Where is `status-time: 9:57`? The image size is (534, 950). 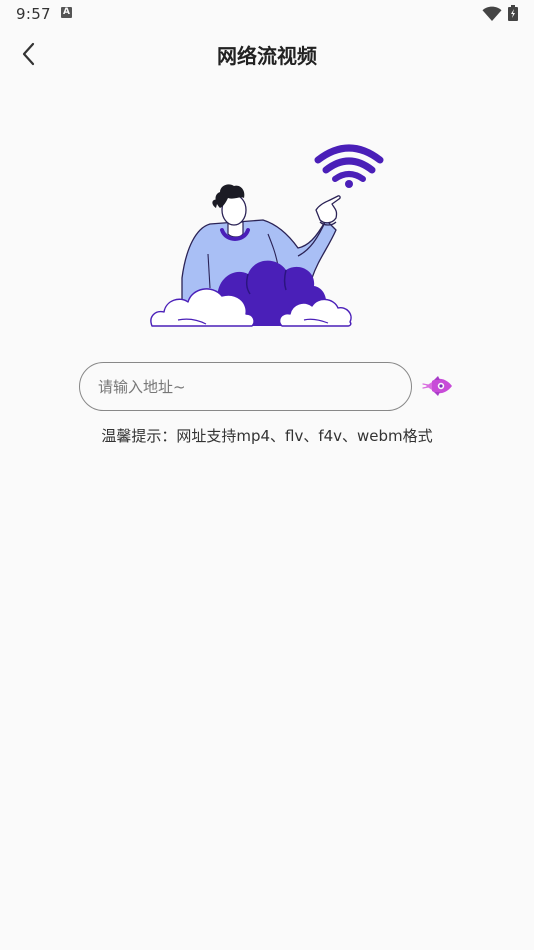 status-time: 9:57 is located at coordinates (33, 14).